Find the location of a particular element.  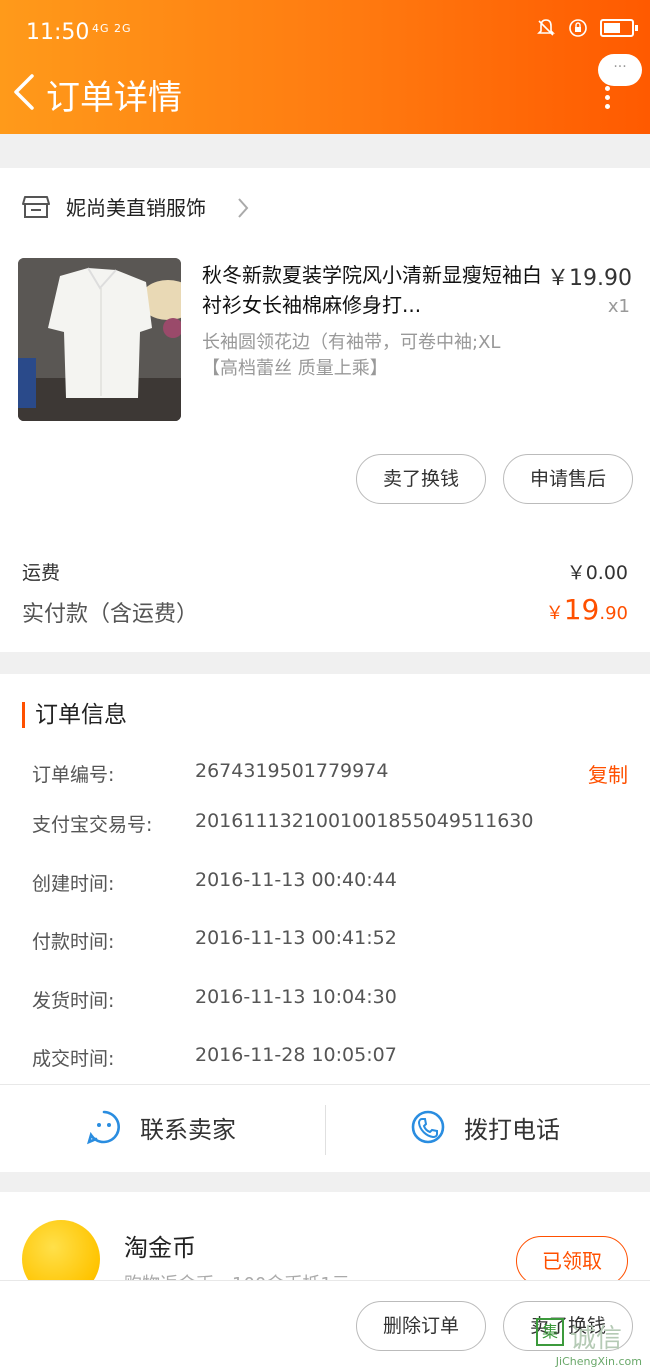

delete-order-button: 删除订单 is located at coordinates (421, 1326).